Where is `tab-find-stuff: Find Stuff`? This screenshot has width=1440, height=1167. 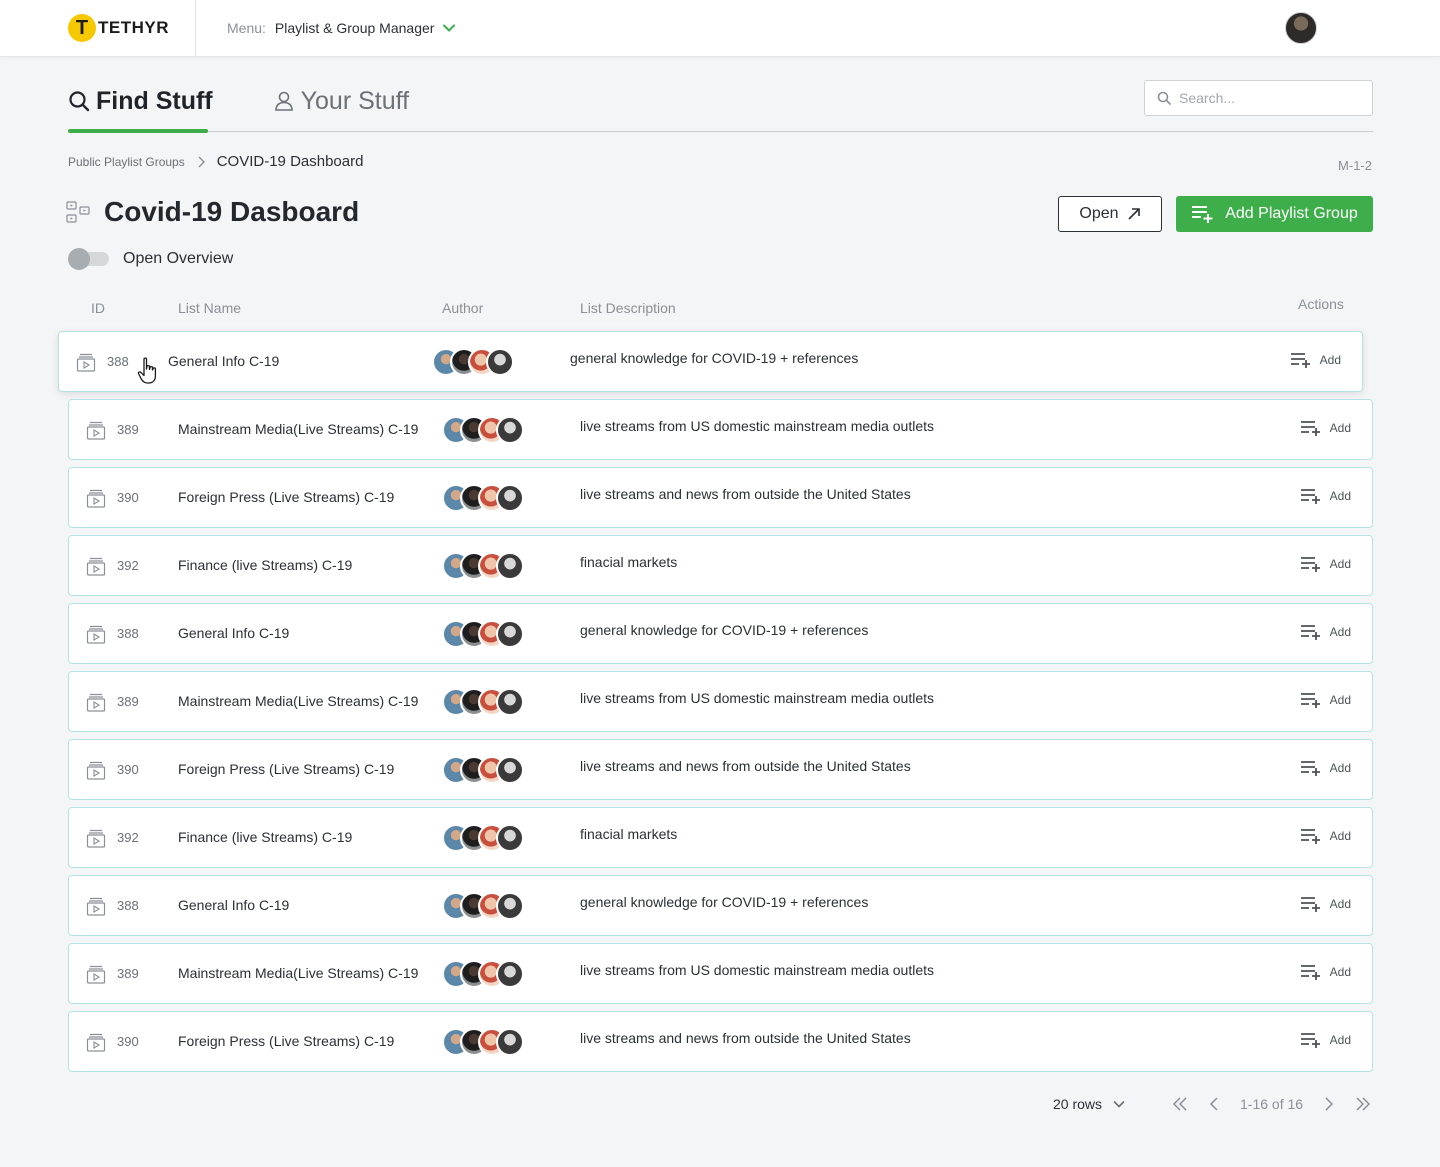 tab-find-stuff: Find Stuff is located at coordinates (140, 101).